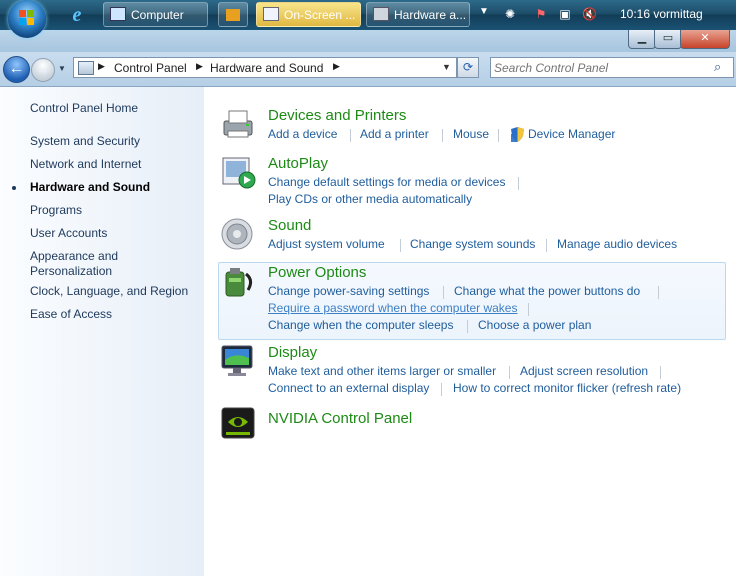 This screenshot has height=576, width=736. Describe the element at coordinates (571, 134) in the screenshot. I see `link-device-manager: Device Manager` at that location.